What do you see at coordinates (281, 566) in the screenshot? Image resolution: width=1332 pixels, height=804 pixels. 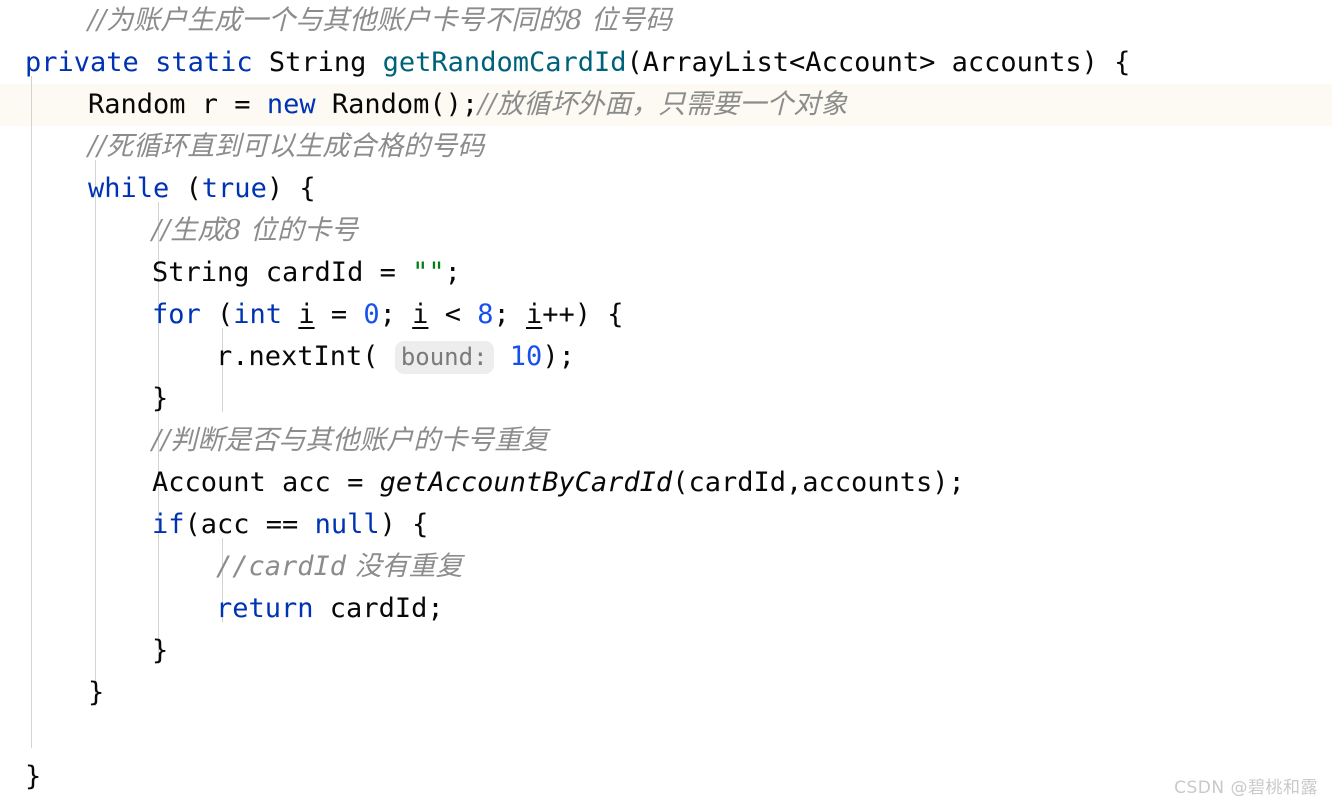 I see `code-token: //cardId` at bounding box center [281, 566].